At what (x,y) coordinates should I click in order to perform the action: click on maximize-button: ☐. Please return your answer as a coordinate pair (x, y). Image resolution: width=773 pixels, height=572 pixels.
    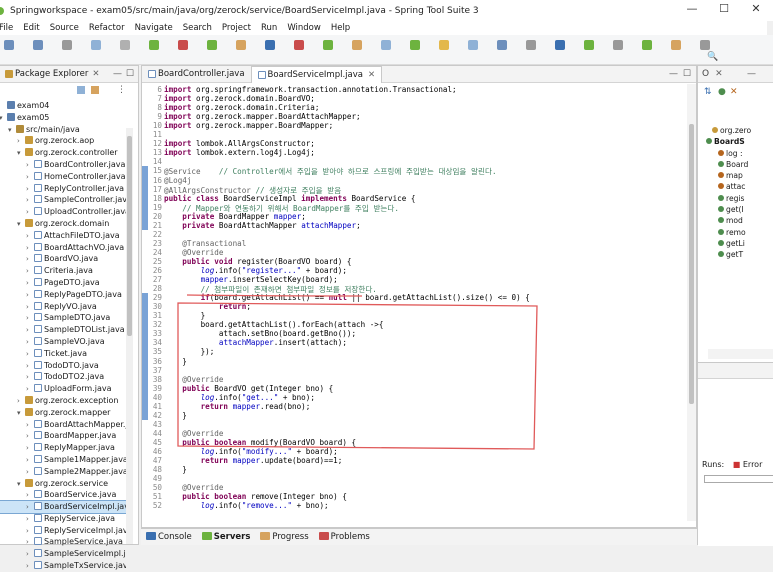
    Looking at the image, I should click on (724, 10).